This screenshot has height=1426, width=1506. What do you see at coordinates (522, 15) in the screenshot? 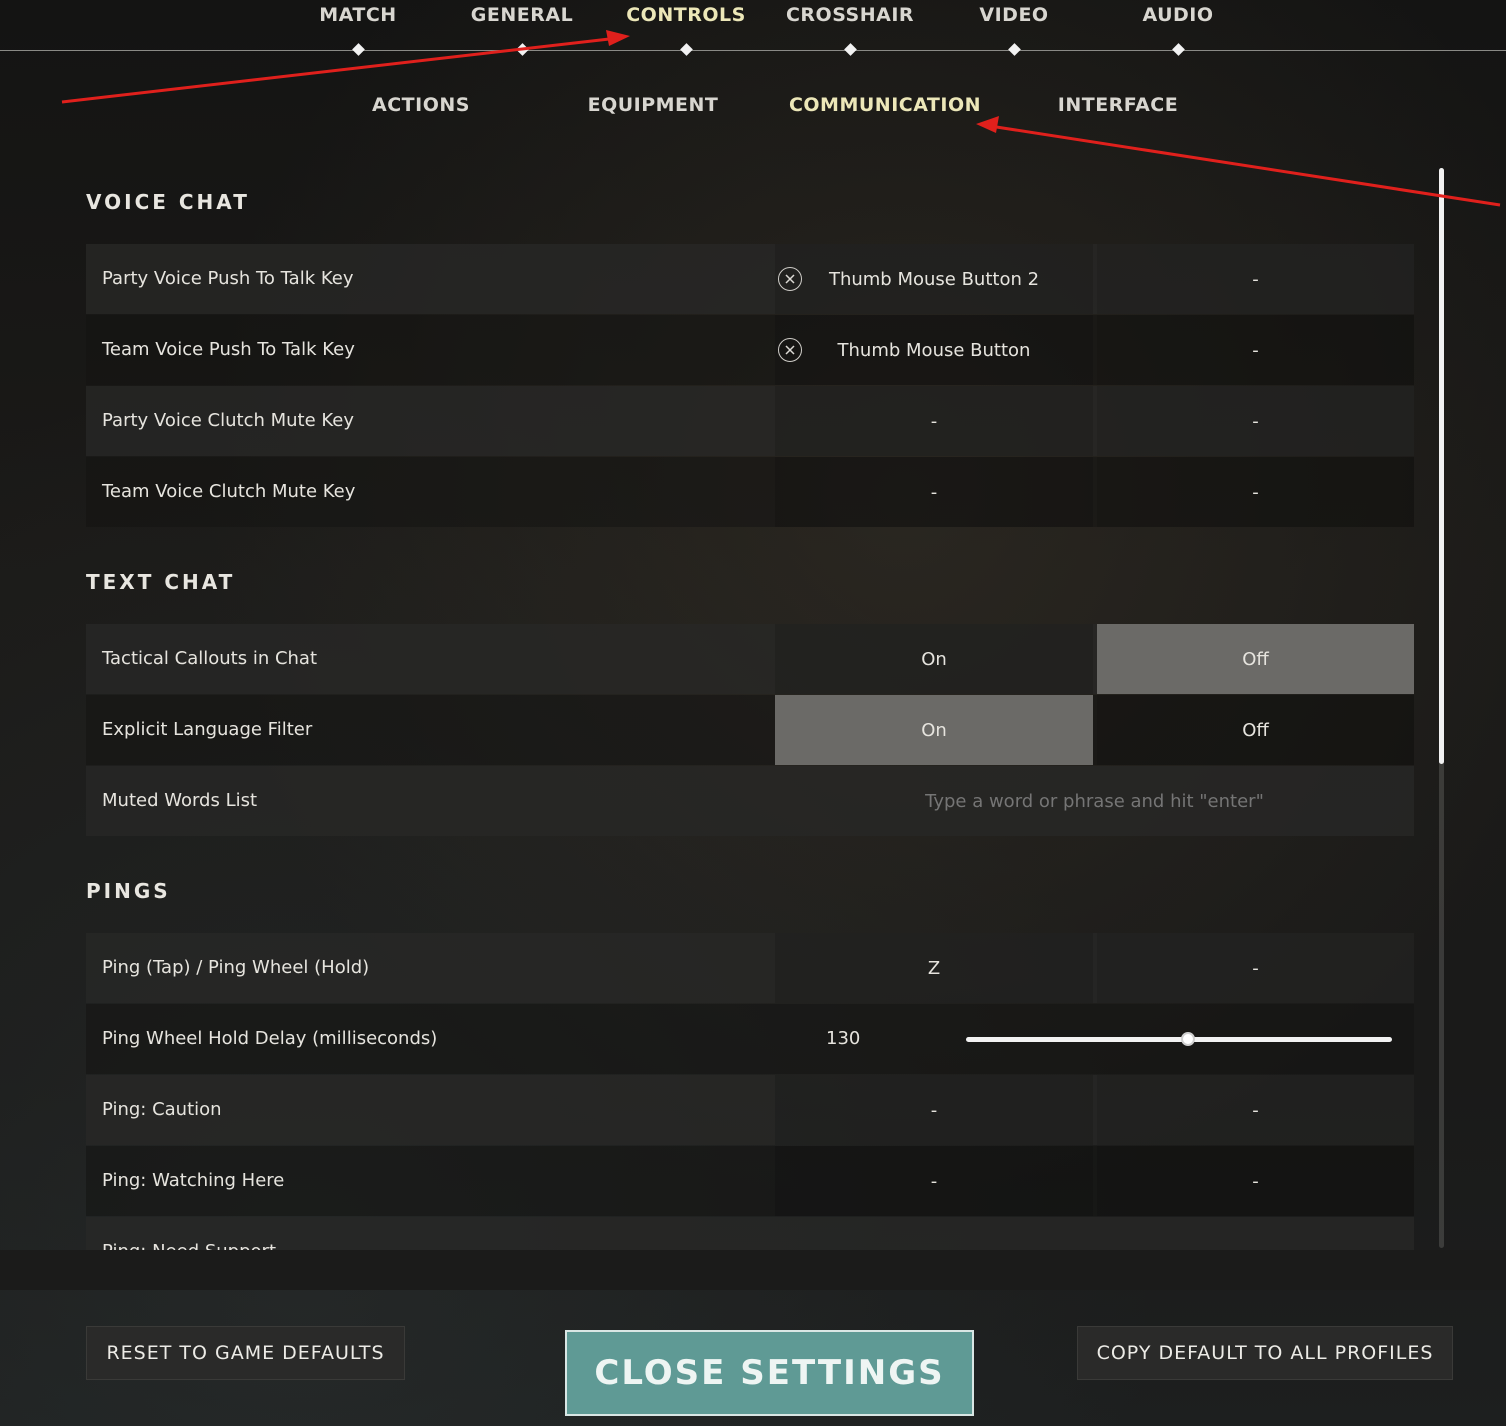
I see `tab-general: GENERAL` at bounding box center [522, 15].